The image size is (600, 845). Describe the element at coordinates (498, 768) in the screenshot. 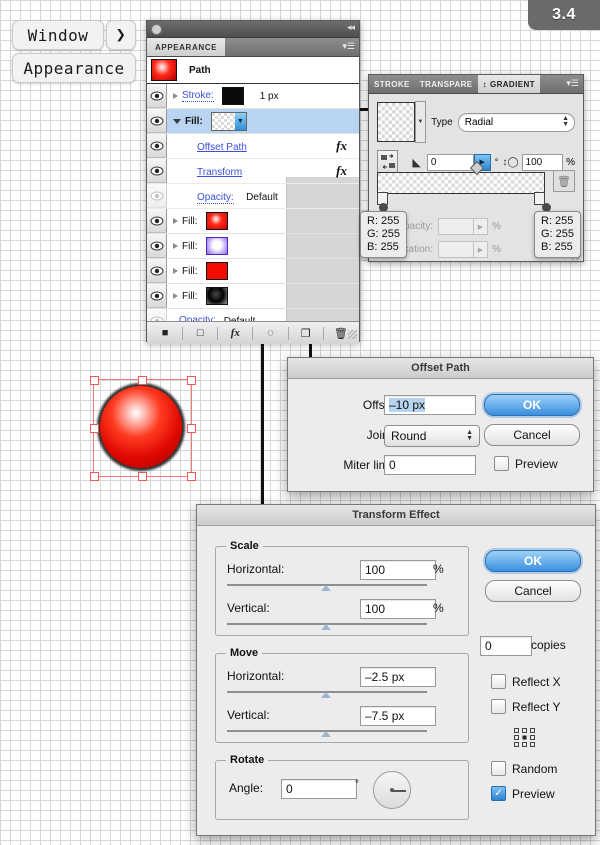

I see `random-checkbox` at that location.